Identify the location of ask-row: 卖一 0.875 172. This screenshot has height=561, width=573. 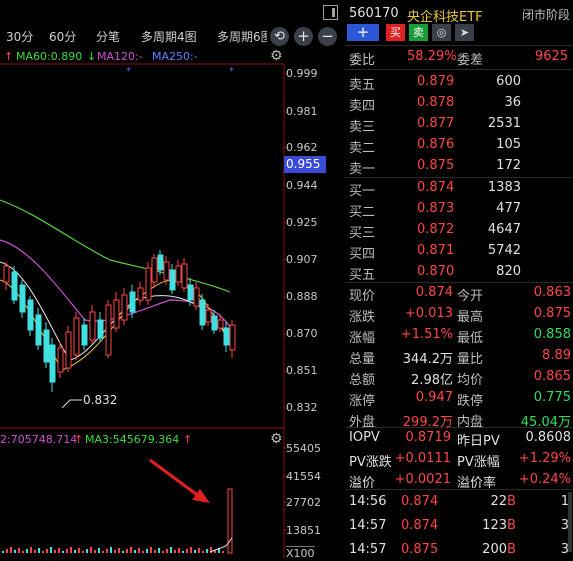
(459, 166).